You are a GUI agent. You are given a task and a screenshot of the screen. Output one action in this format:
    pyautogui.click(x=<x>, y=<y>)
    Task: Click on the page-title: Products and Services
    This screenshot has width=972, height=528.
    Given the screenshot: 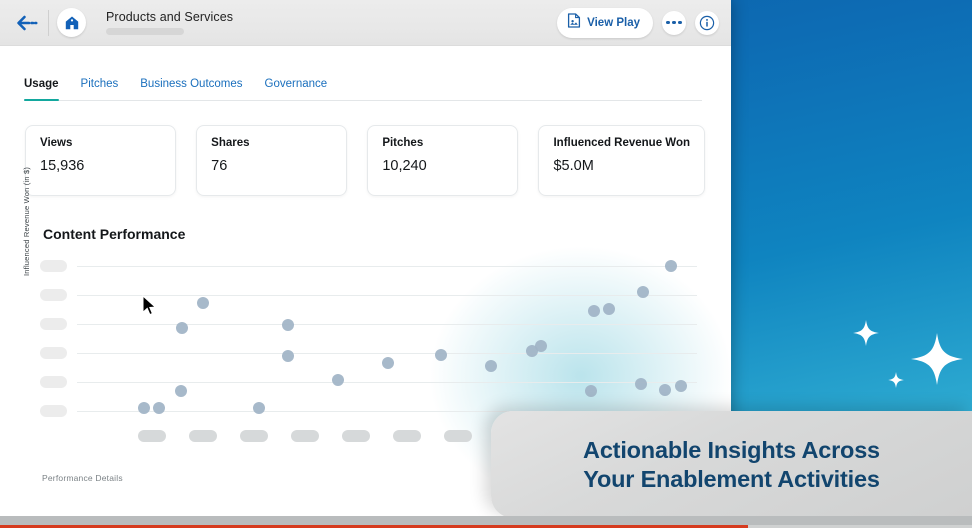 What is the action you would take?
    pyautogui.click(x=170, y=17)
    